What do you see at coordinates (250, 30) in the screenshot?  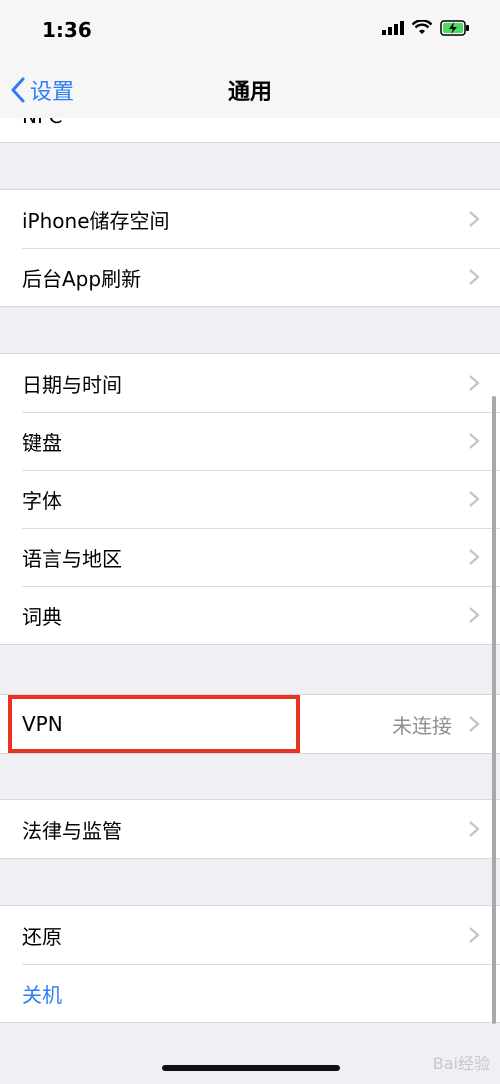 I see `status-bar: 1:36` at bounding box center [250, 30].